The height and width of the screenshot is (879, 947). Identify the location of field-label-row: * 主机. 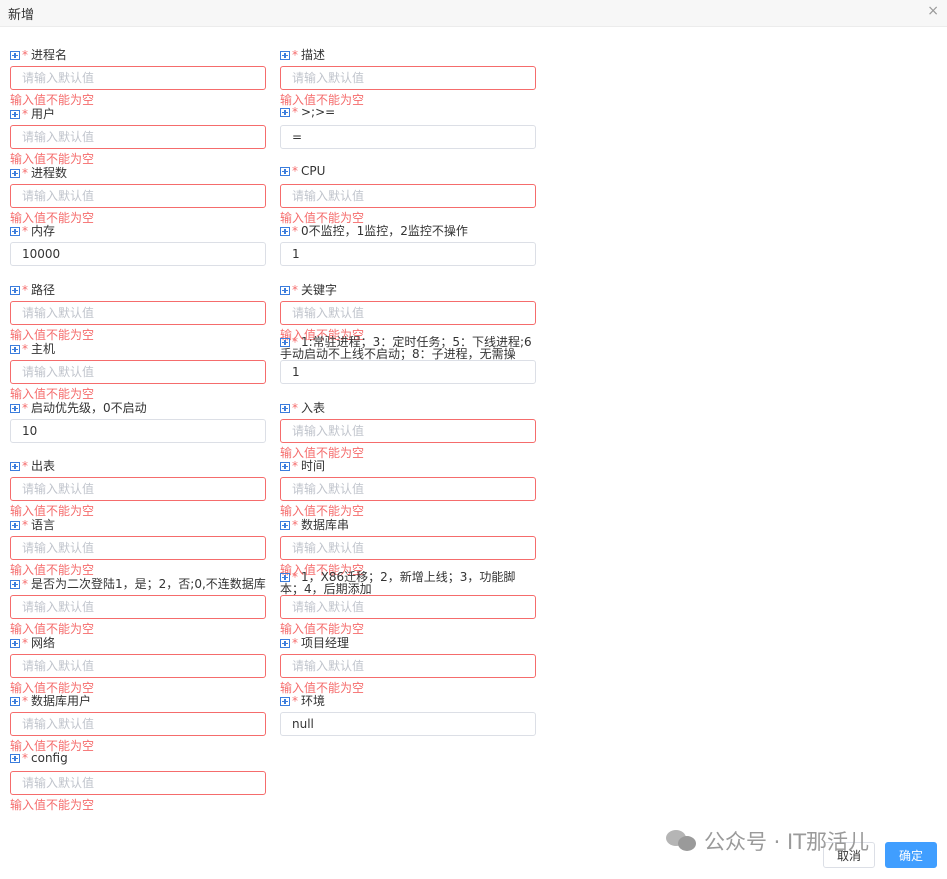
(145, 348).